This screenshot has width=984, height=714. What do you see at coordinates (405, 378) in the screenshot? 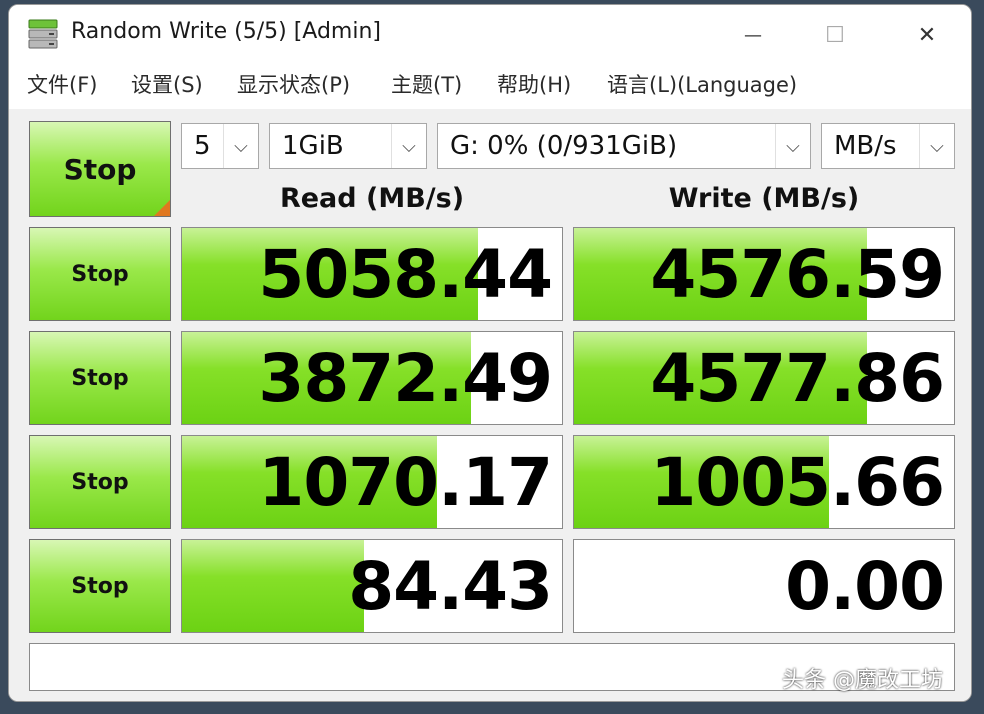
I see `read-value: 3872.49` at bounding box center [405, 378].